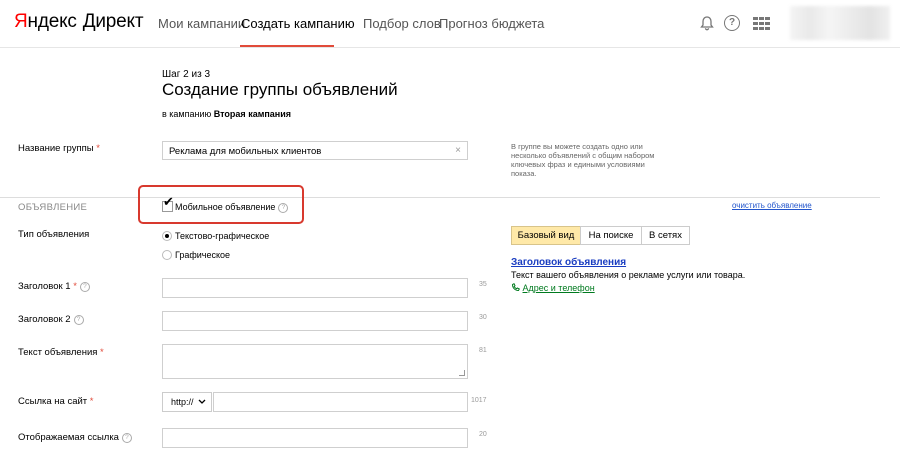 The width and height of the screenshot is (900, 451). Describe the element at coordinates (479, 400) in the screenshot. I see `site-url-counter: 1017` at that location.